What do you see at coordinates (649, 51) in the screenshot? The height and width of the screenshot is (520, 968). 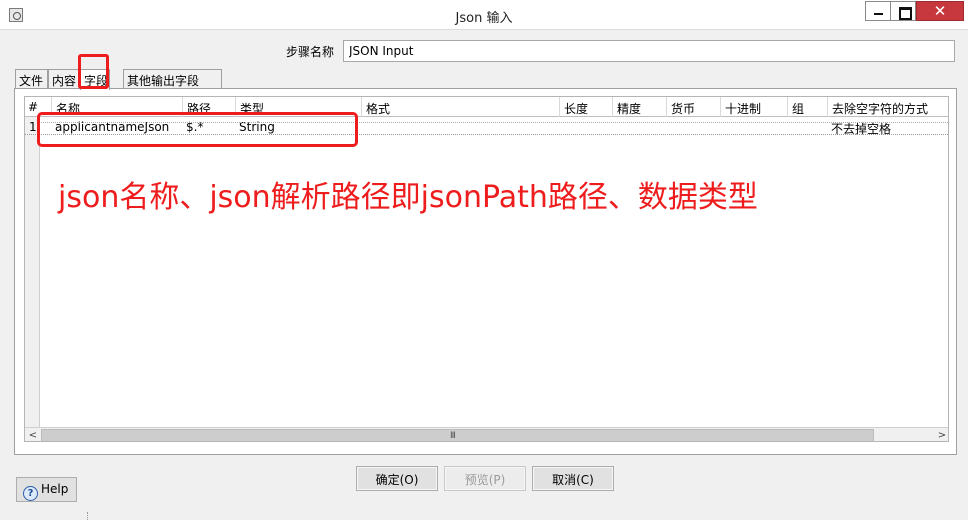 I see `step-name-input` at bounding box center [649, 51].